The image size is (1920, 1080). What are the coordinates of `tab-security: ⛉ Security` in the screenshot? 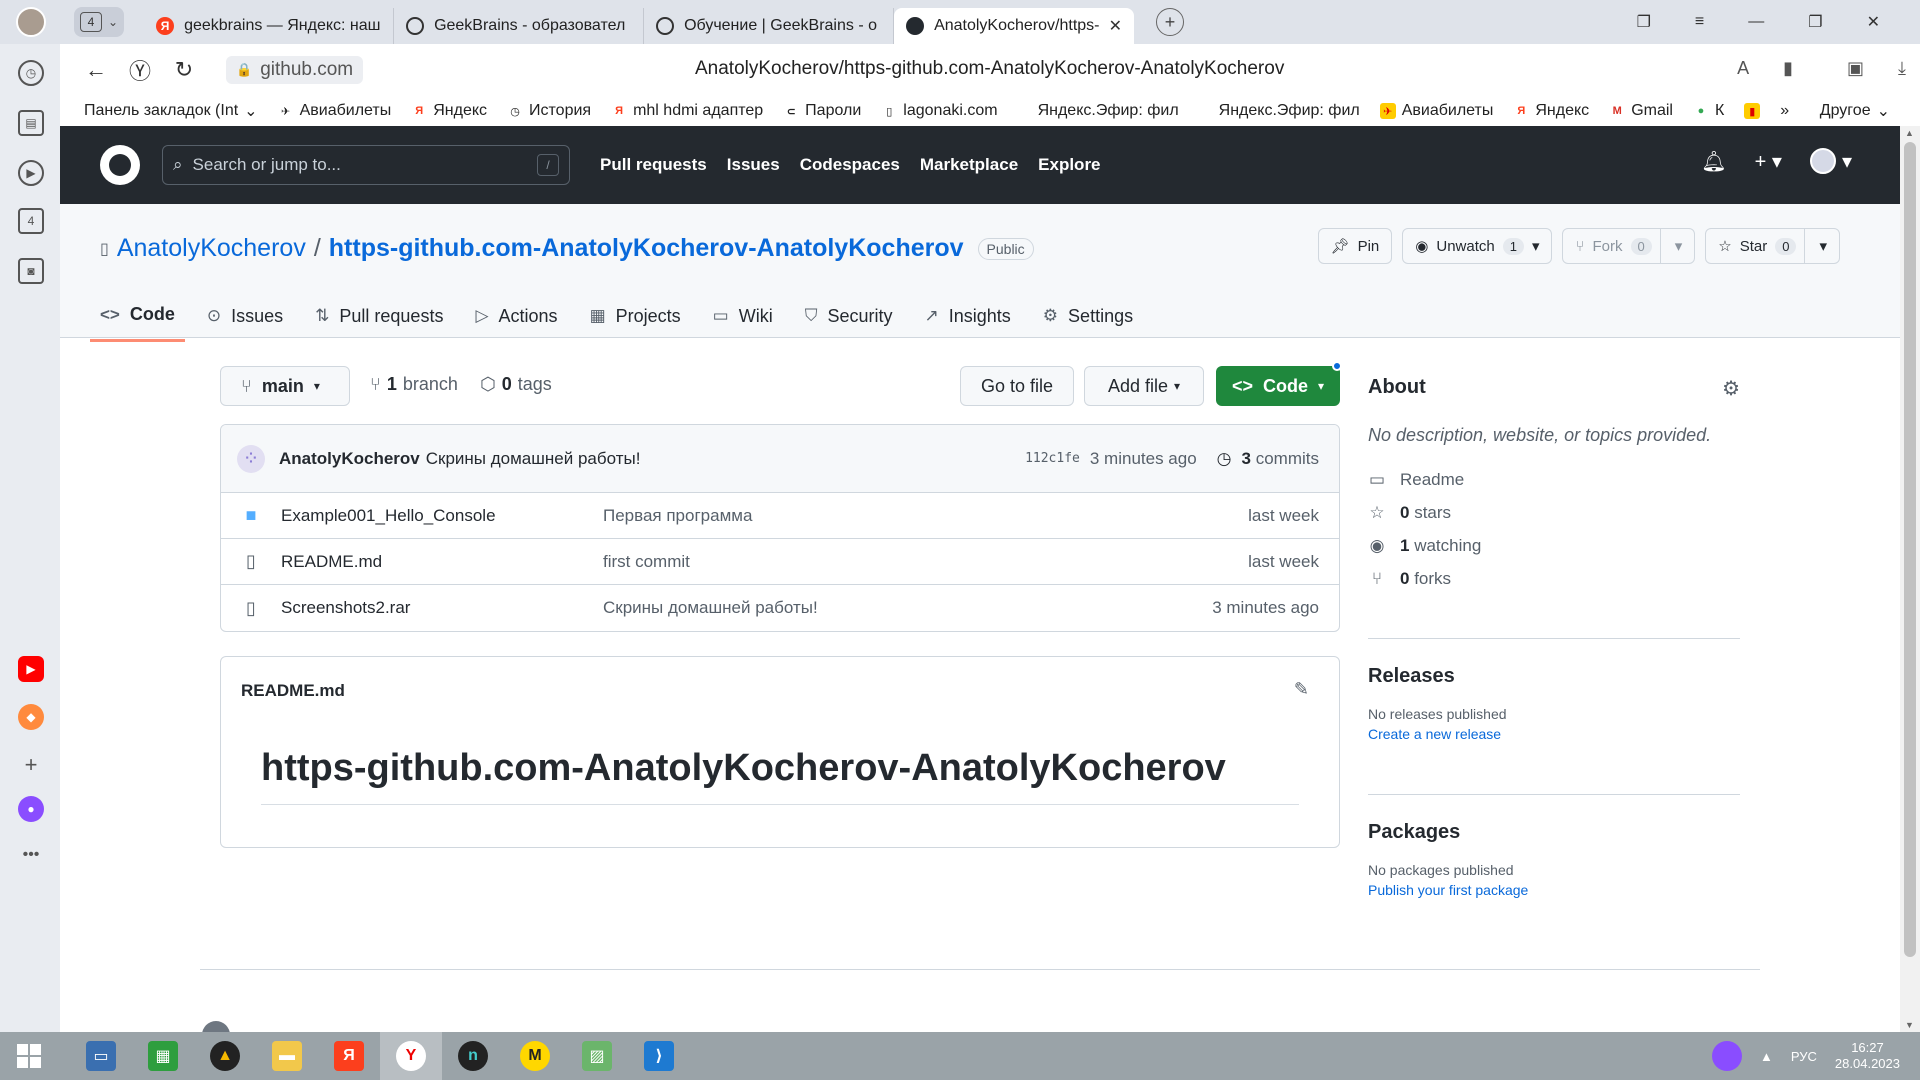 It's located at (849, 317).